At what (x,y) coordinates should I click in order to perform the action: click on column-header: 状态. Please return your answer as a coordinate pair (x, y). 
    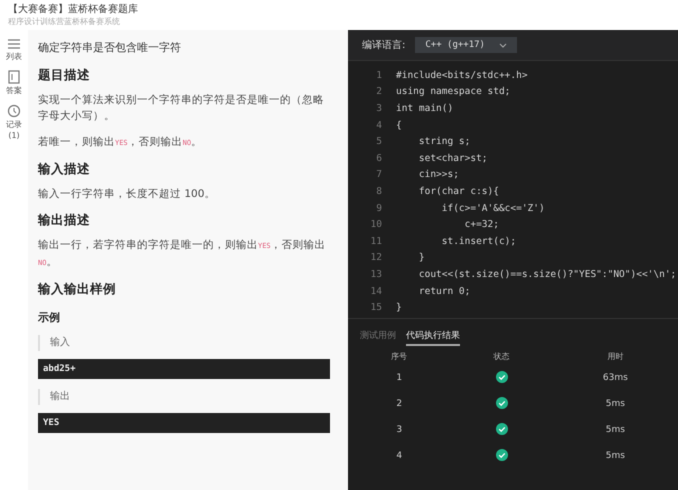
    Looking at the image, I should click on (501, 357).